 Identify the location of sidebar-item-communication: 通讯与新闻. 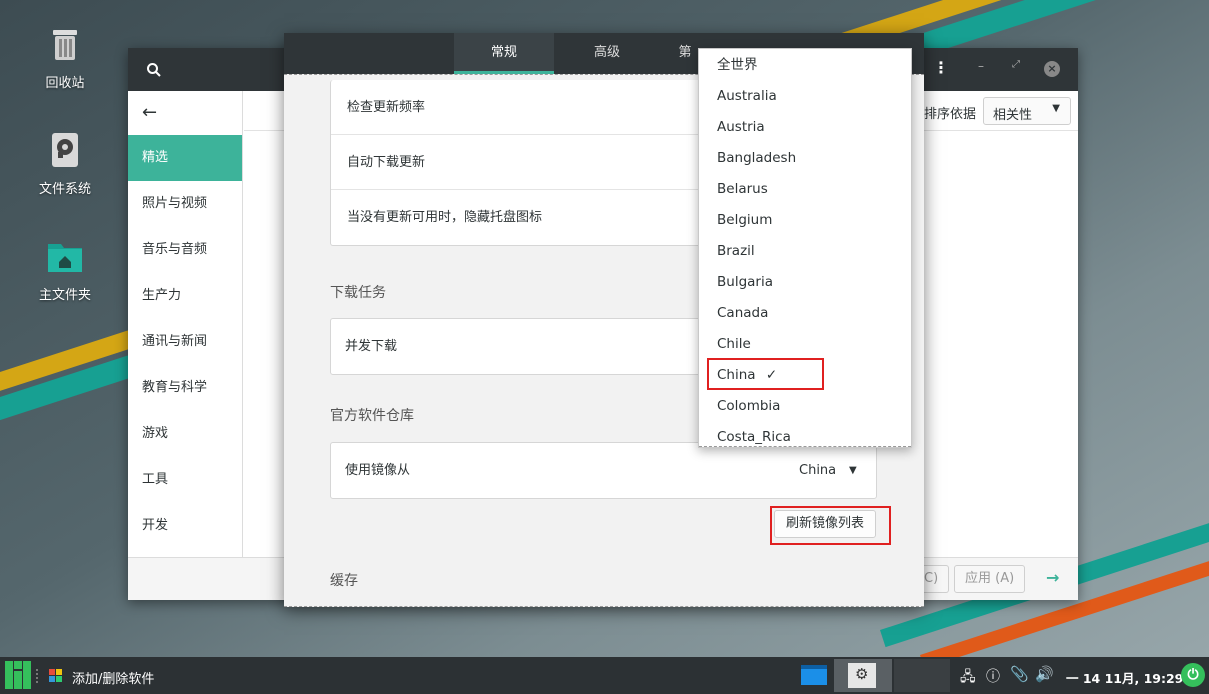
(185, 342).